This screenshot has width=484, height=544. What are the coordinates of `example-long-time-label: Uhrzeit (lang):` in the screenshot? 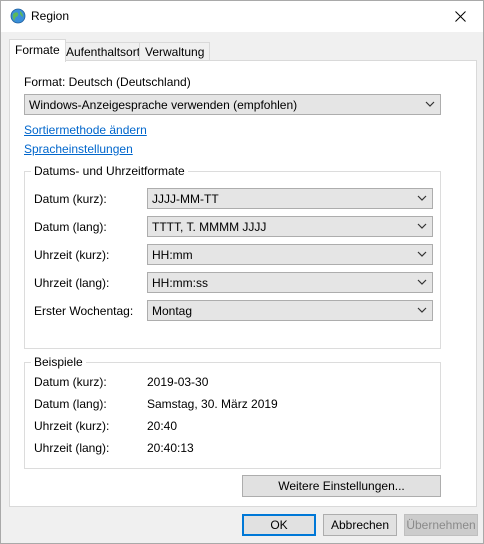 It's located at (72, 448).